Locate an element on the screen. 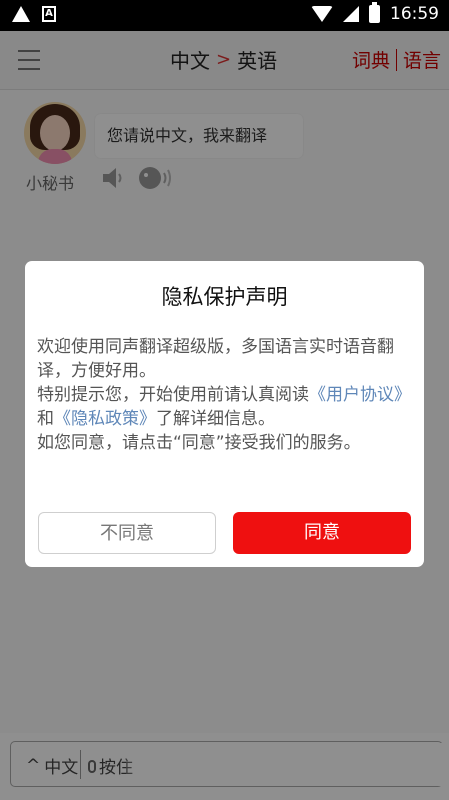 The image size is (449, 800). warning-icon is located at coordinates (21, 14).